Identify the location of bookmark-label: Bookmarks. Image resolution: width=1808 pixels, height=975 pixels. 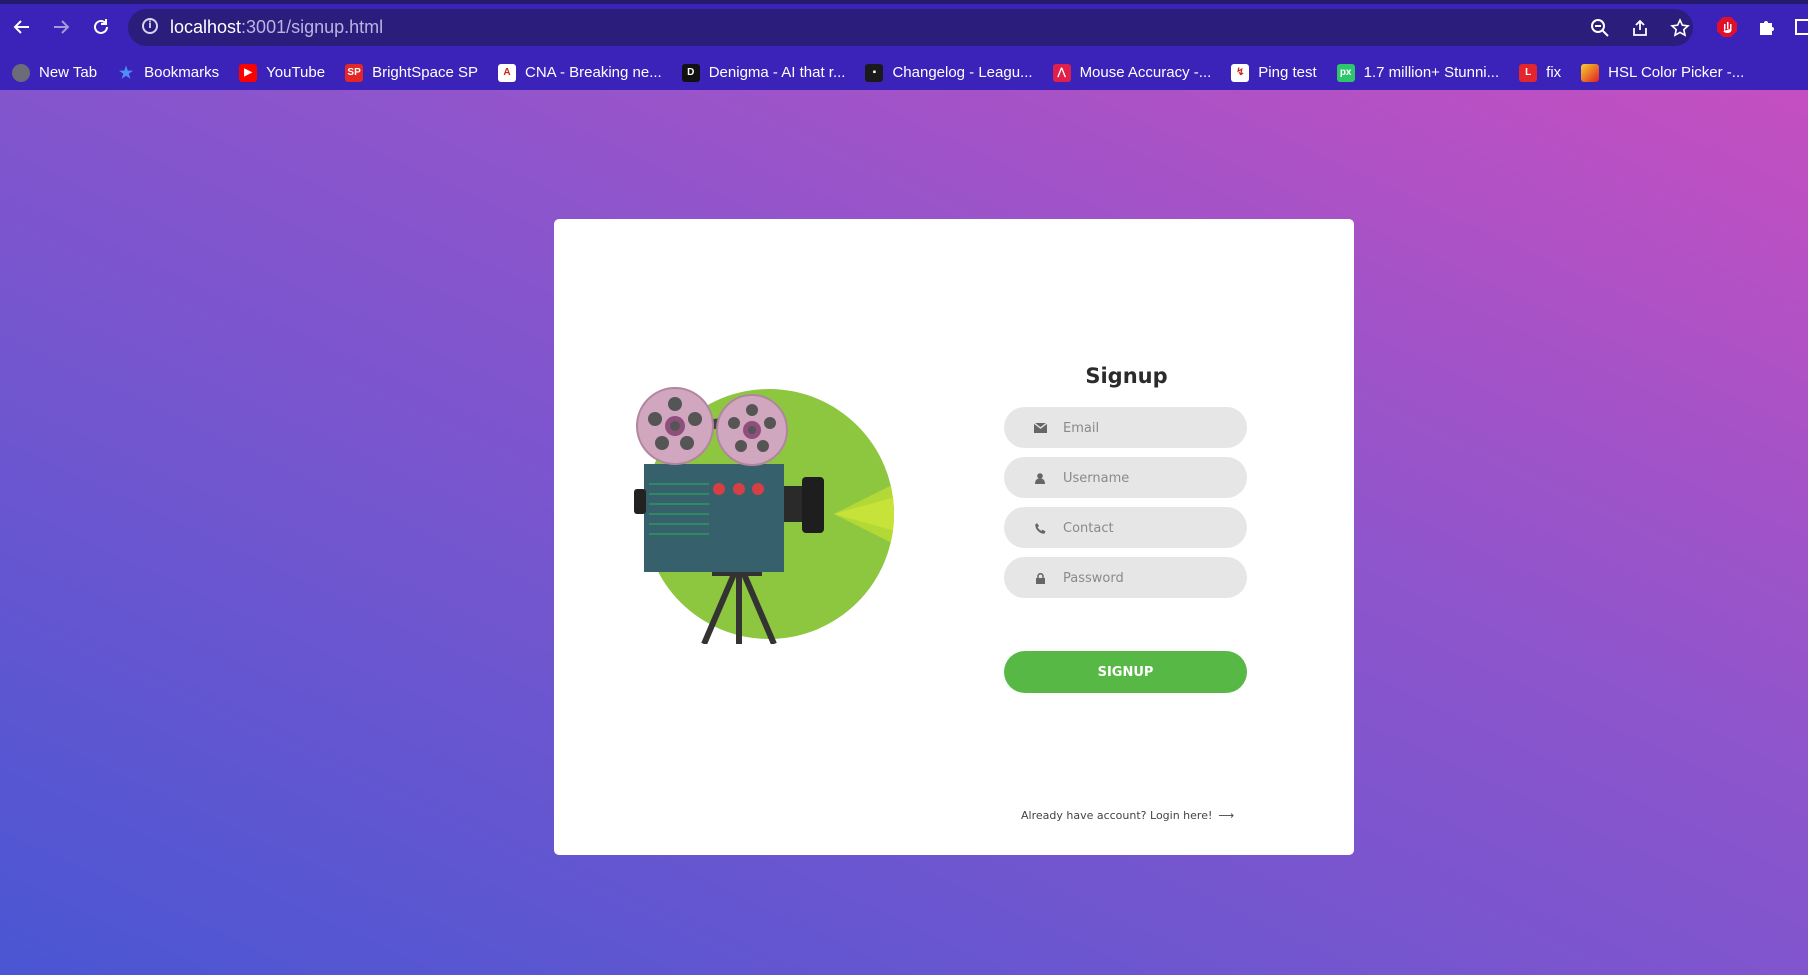
(182, 72).